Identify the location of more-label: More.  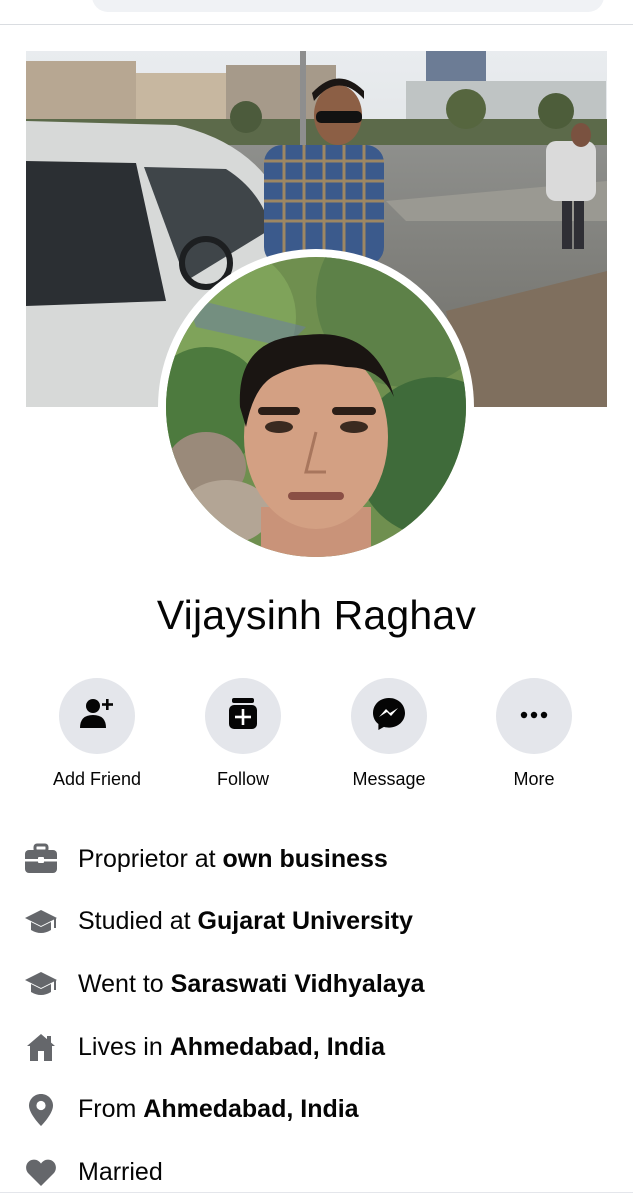
(534, 779).